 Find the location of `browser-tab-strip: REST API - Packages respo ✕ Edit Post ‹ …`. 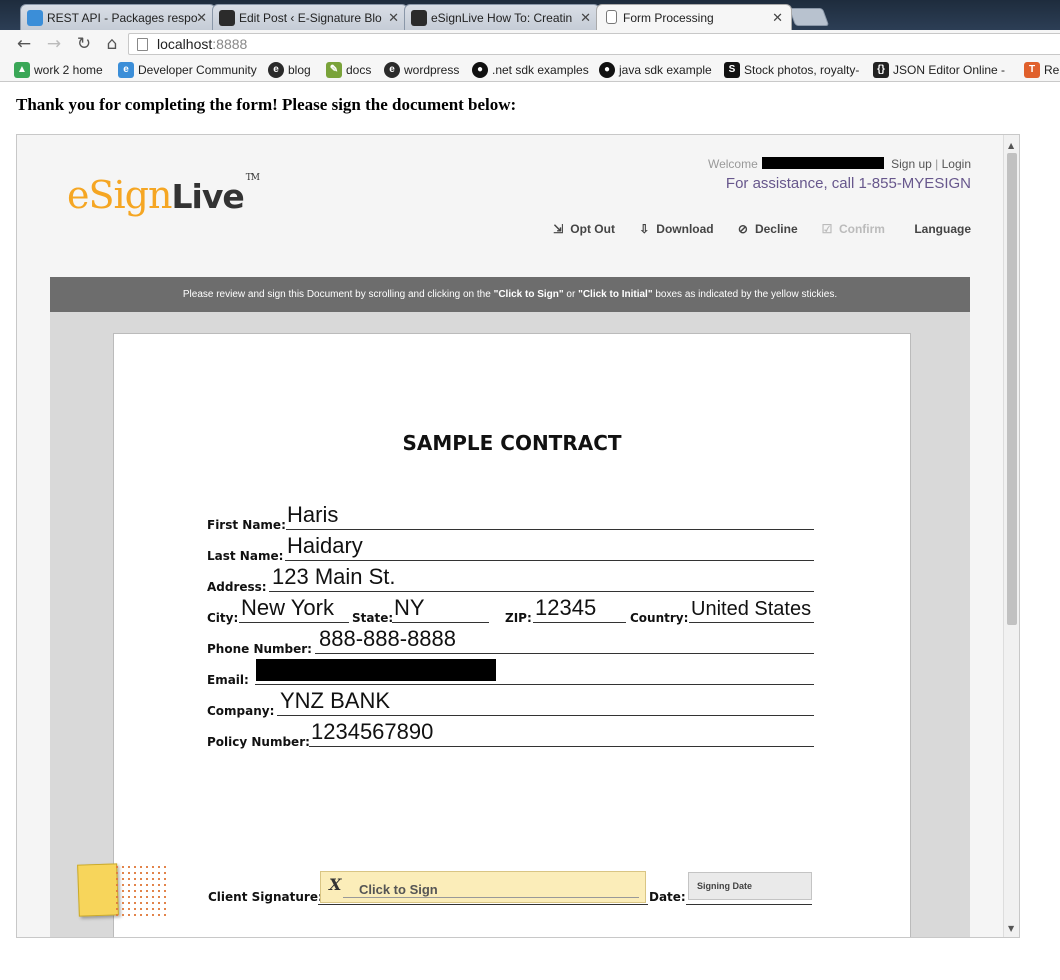

browser-tab-strip: REST API - Packages respo ✕ Edit Post ‹ … is located at coordinates (530, 15).